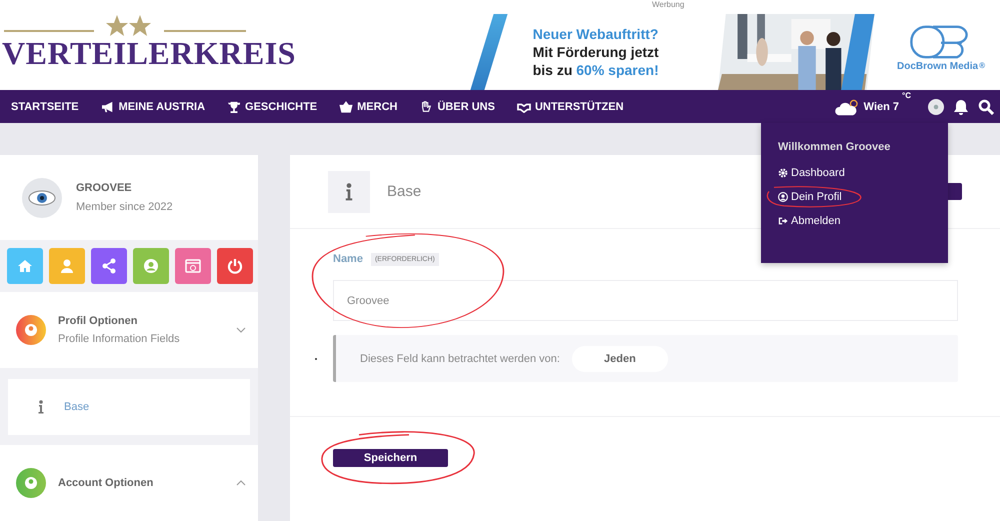 The height and width of the screenshot is (521, 1000). I want to click on menu-item: Abmelden, so click(809, 221).